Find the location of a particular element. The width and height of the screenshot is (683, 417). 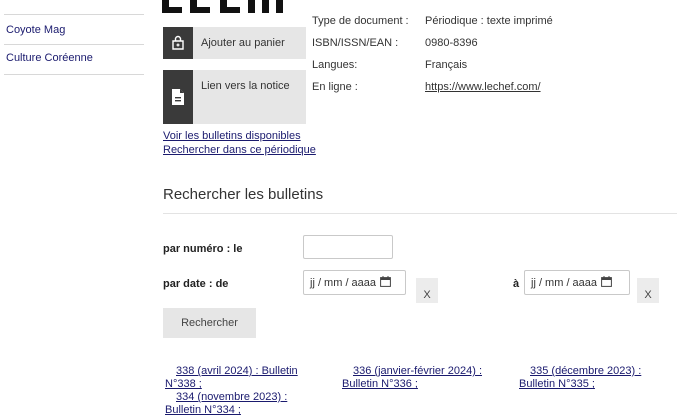

bulletin-link-line1: 338 (avril 2024) : Bulletin is located at coordinates (231, 371).